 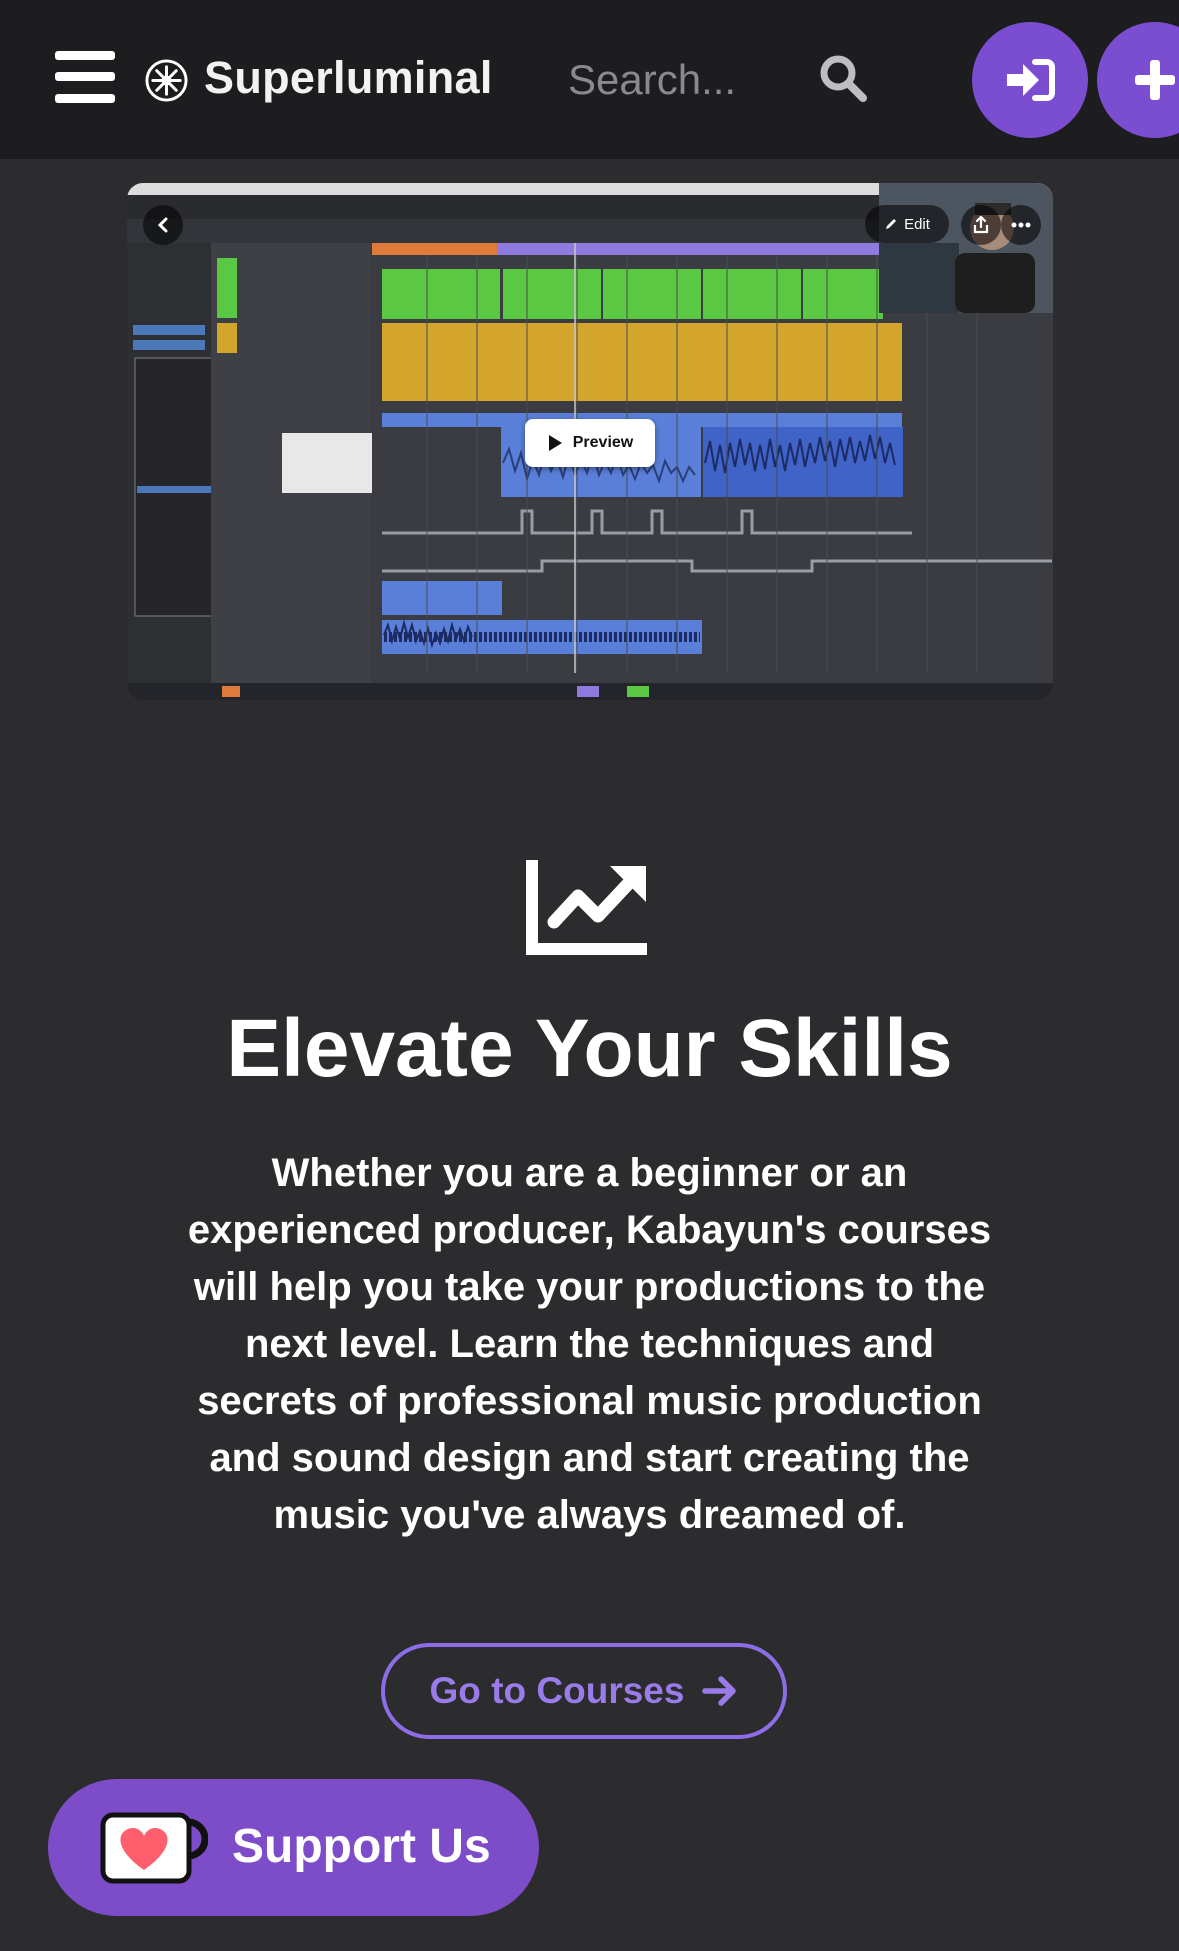 I want to click on share-icon, so click(x=981, y=225).